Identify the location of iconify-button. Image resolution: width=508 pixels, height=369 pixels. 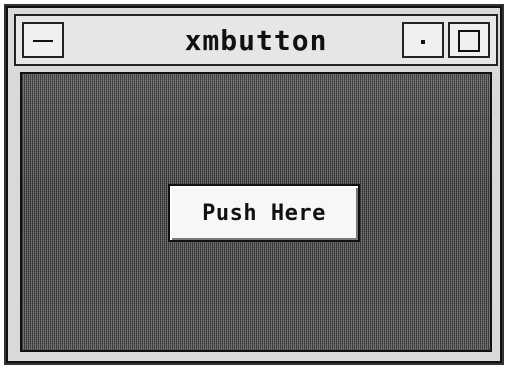
(423, 40).